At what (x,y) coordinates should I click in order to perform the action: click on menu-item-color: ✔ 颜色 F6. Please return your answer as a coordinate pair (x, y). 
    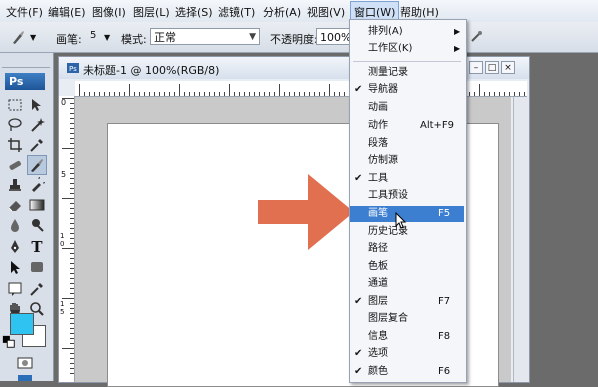
    Looking at the image, I should click on (407, 372).